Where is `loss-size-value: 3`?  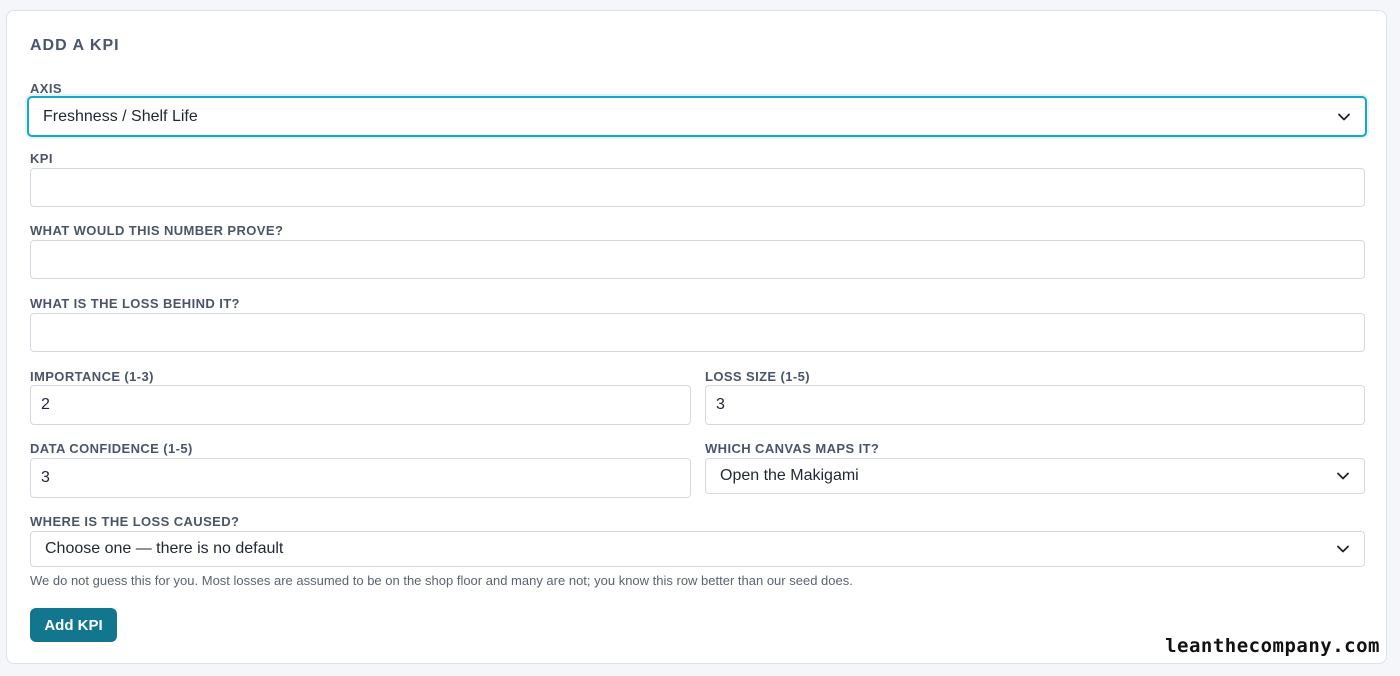
loss-size-value: 3 is located at coordinates (720, 404).